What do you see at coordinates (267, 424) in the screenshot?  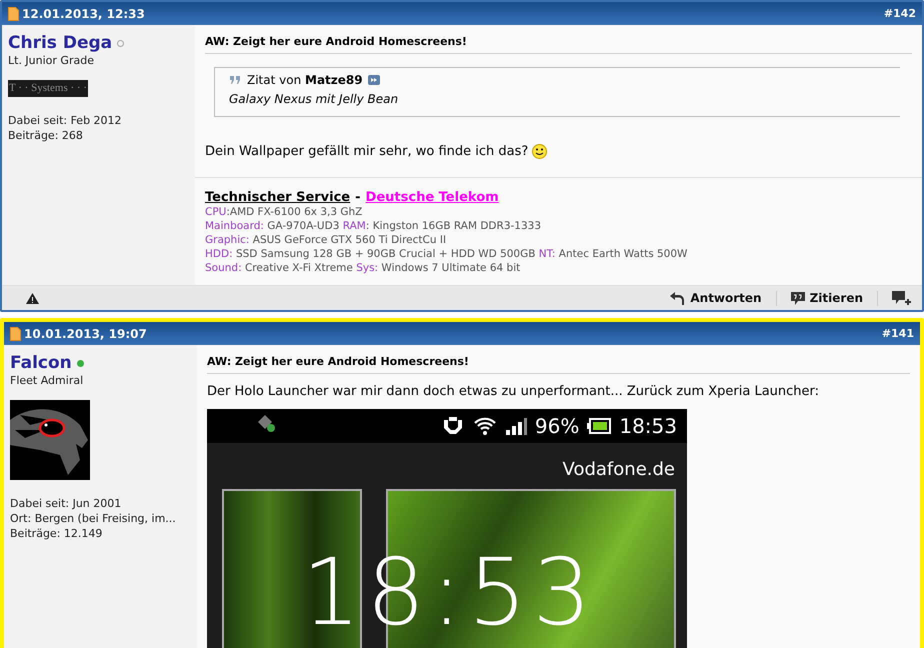 I see `notification-icon` at bounding box center [267, 424].